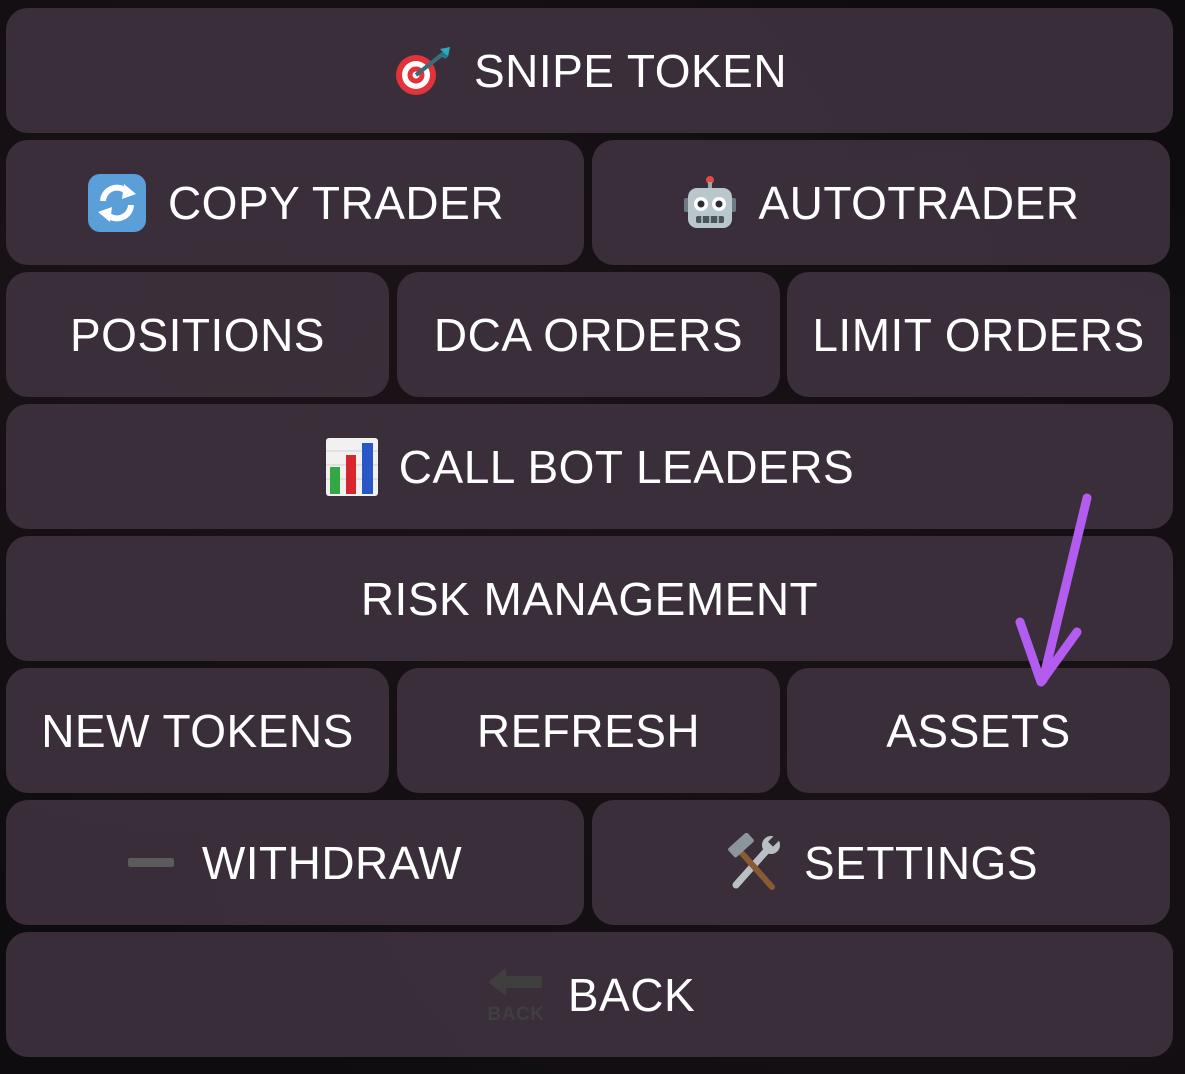  I want to click on settings-button: SETTINGS, so click(881, 862).